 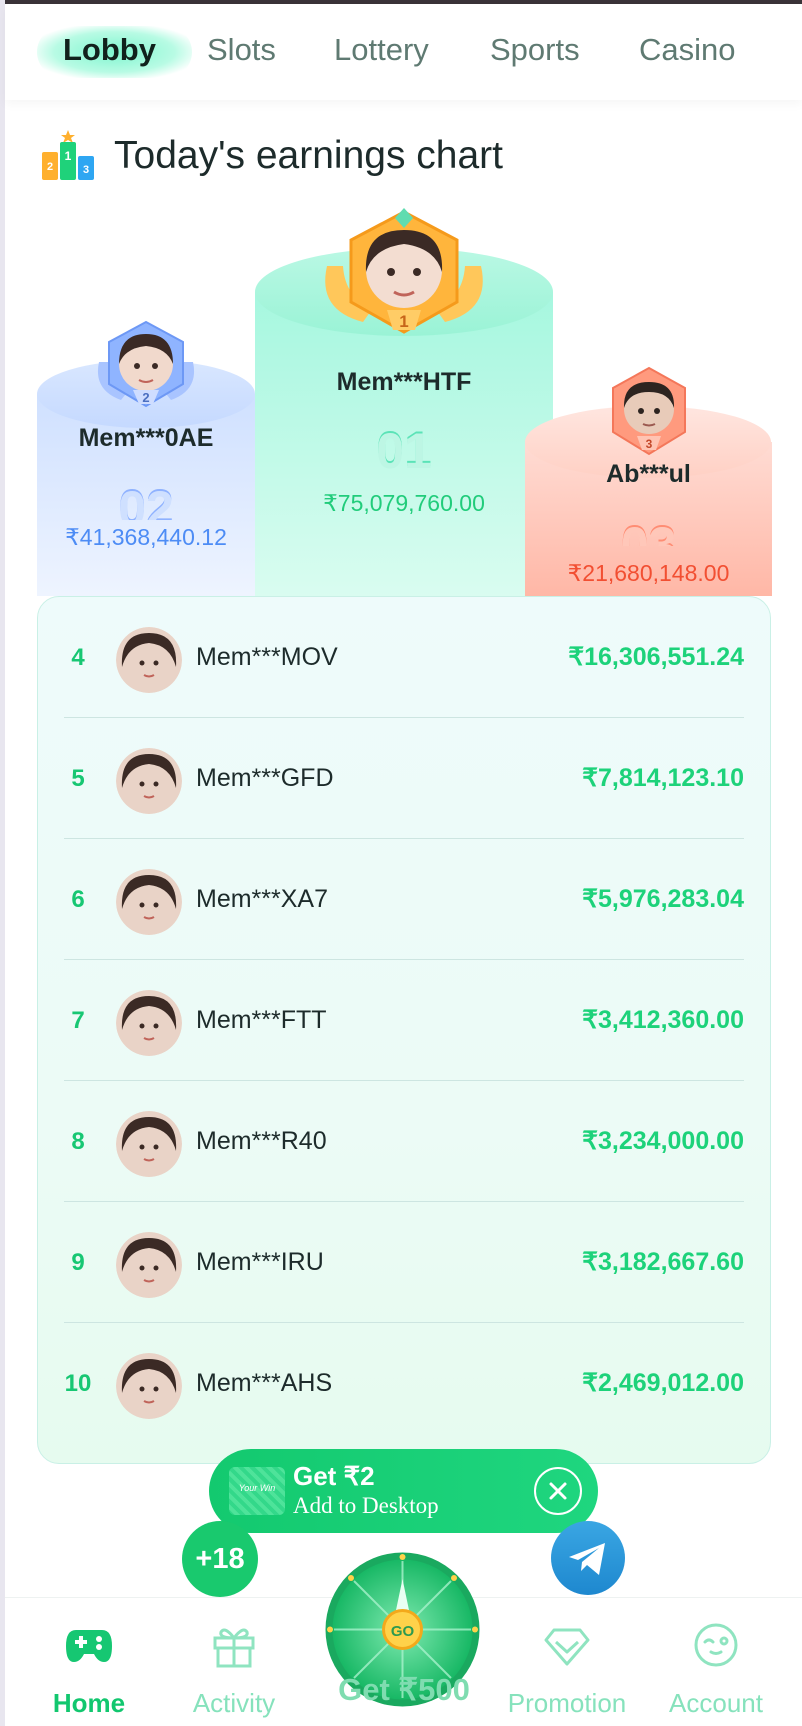 What do you see at coordinates (404, 1689) in the screenshot?
I see `wheel-reward-label: Get ₹500` at bounding box center [404, 1689].